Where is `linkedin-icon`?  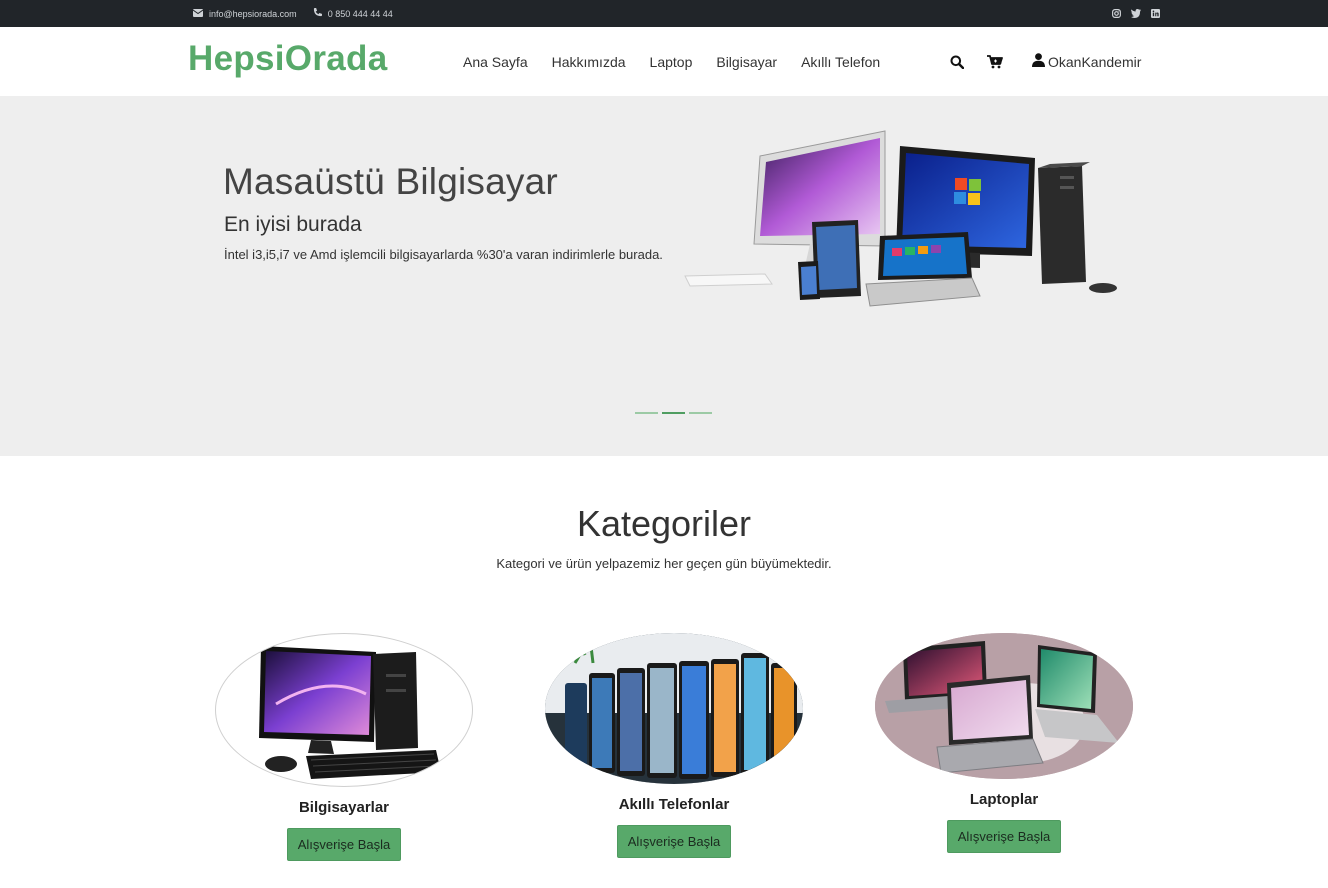 linkedin-icon is located at coordinates (1155, 13).